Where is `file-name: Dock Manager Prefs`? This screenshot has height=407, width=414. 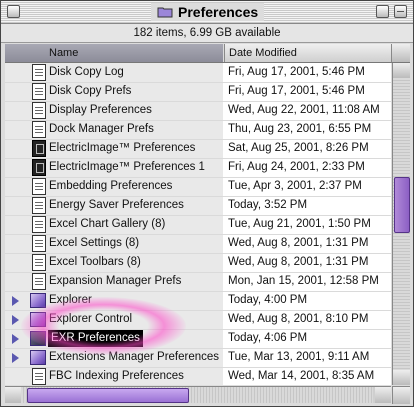
file-name: Dock Manager Prefs is located at coordinates (101, 129).